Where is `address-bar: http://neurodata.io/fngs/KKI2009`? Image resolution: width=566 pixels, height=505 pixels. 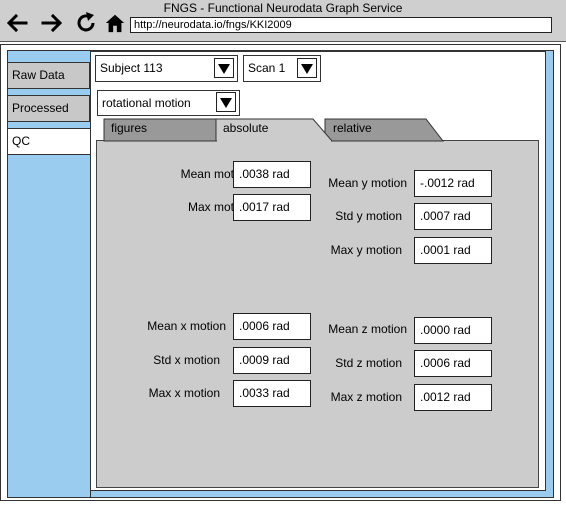 address-bar: http://neurodata.io/fngs/KKI2009 is located at coordinates (341, 25).